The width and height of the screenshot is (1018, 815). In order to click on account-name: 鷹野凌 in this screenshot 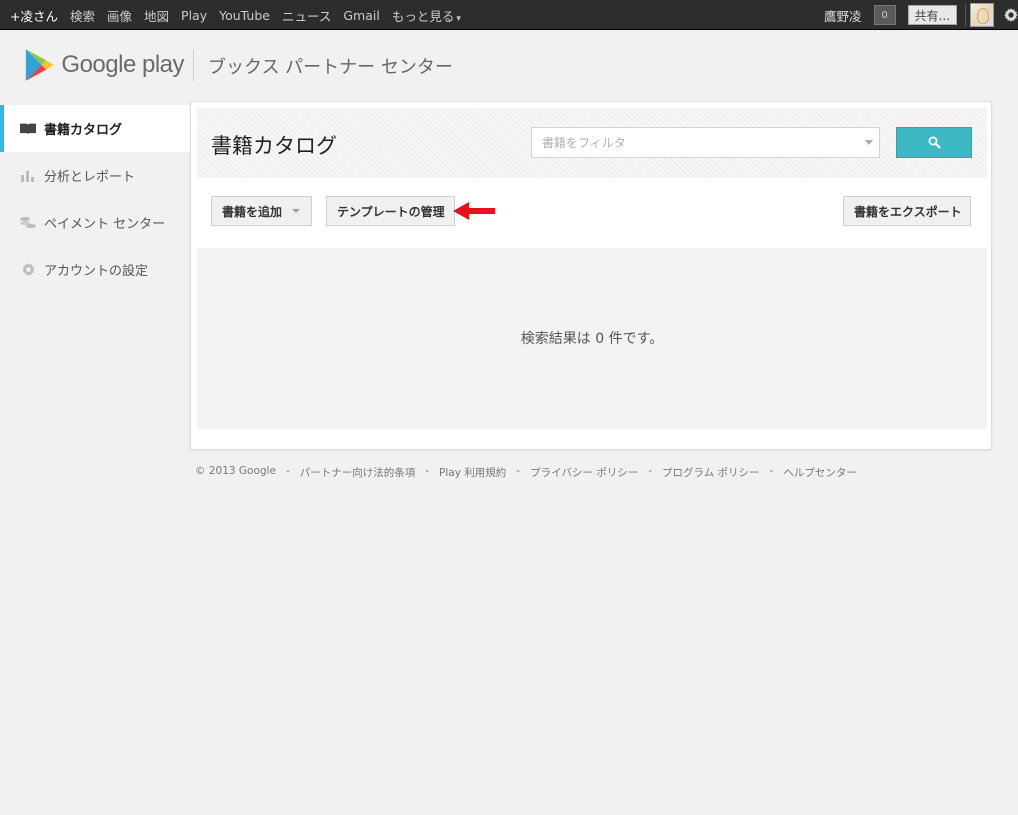, I will do `click(843, 15)`.